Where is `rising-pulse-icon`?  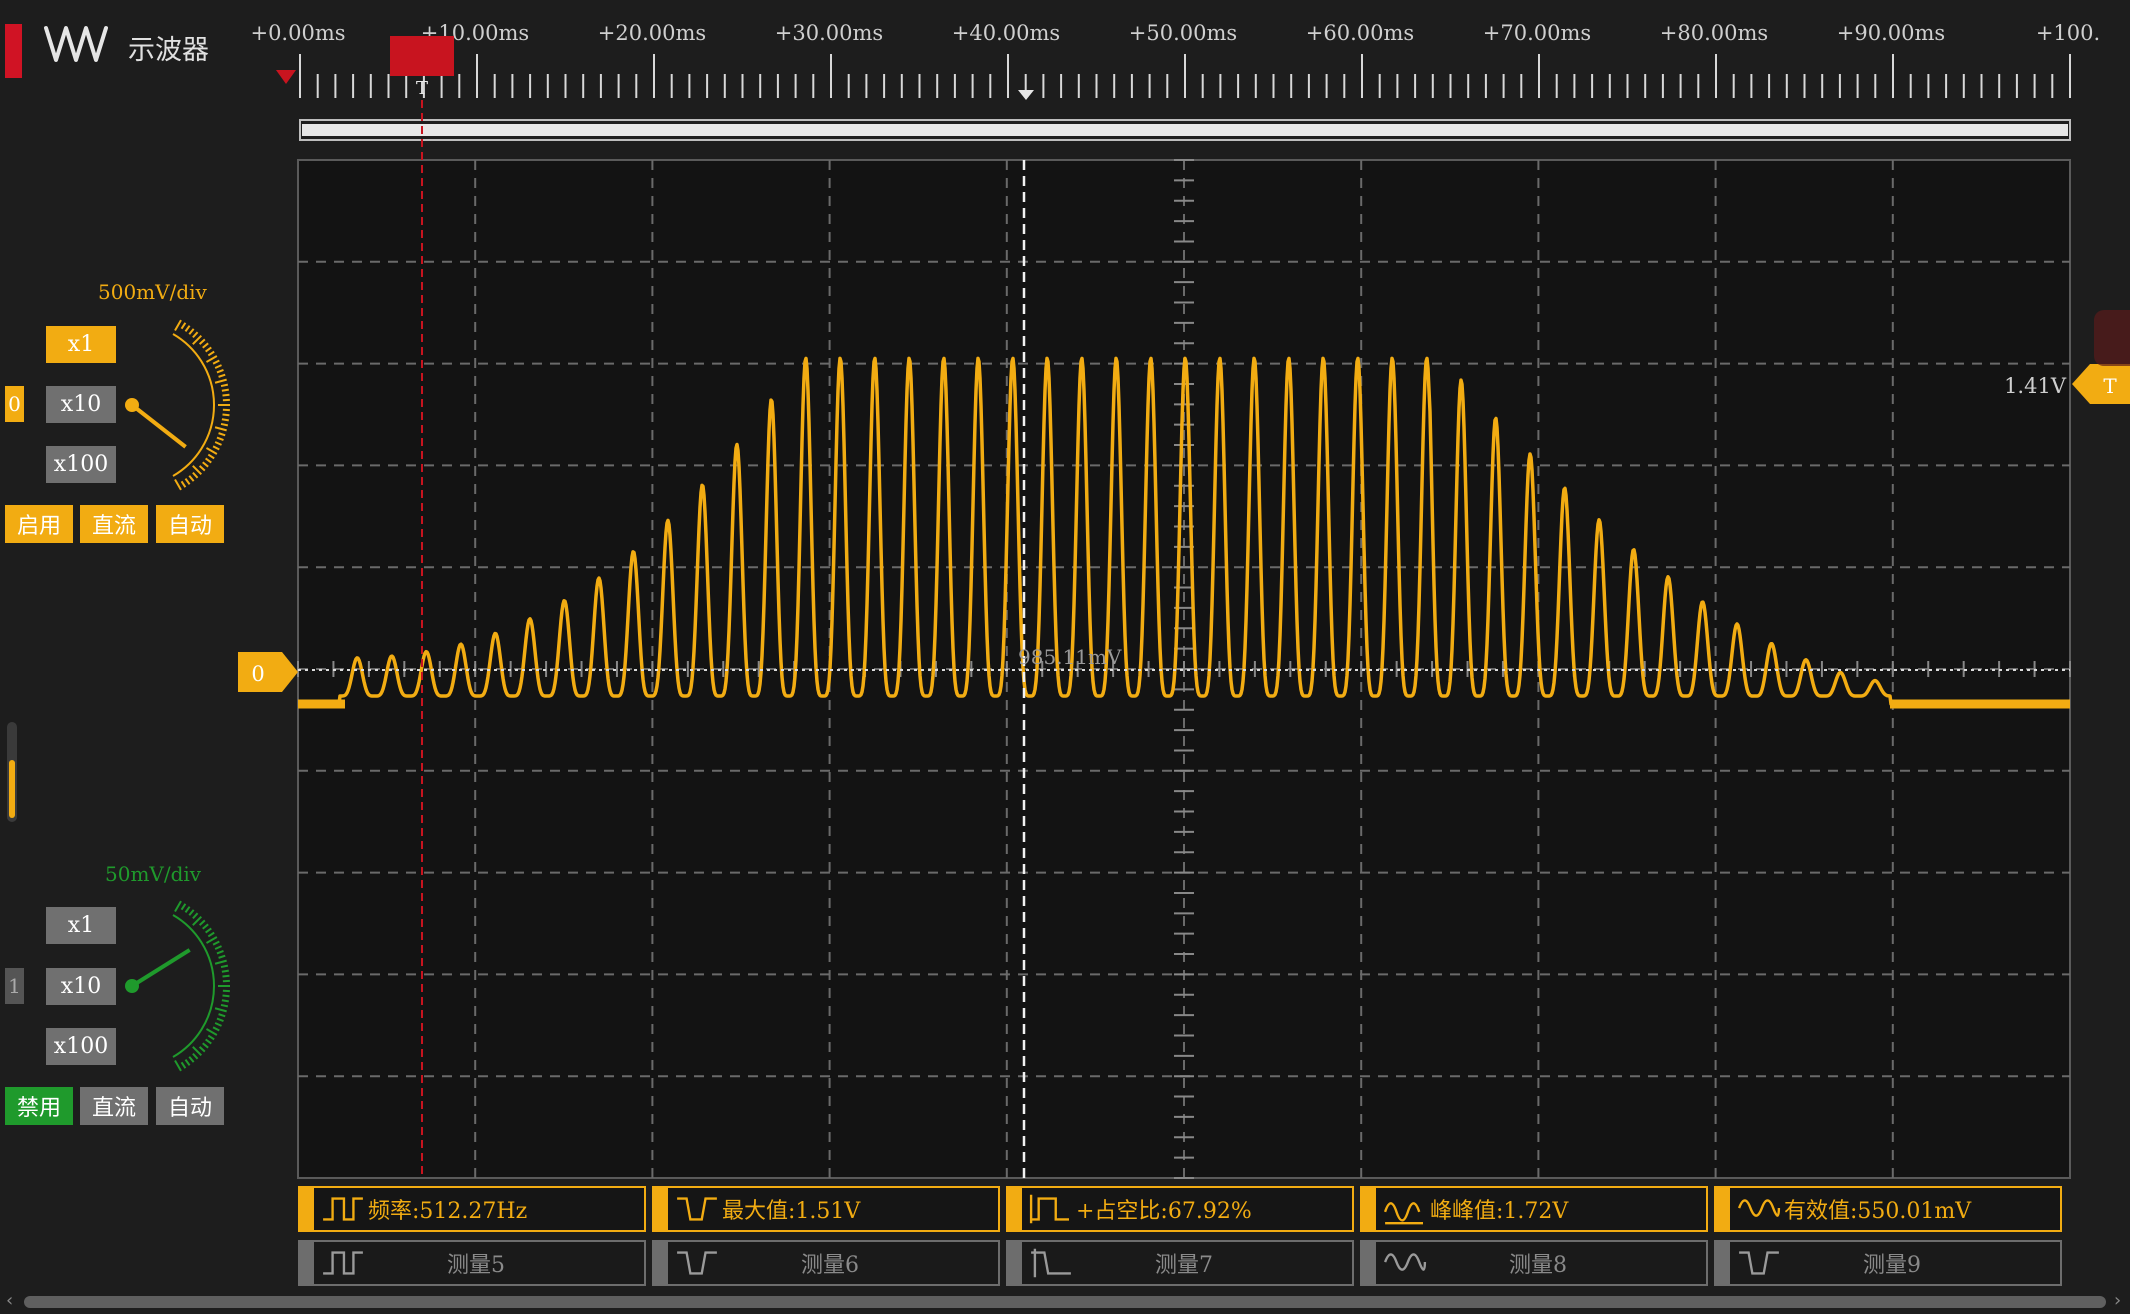
rising-pulse-icon is located at coordinates (343, 1263).